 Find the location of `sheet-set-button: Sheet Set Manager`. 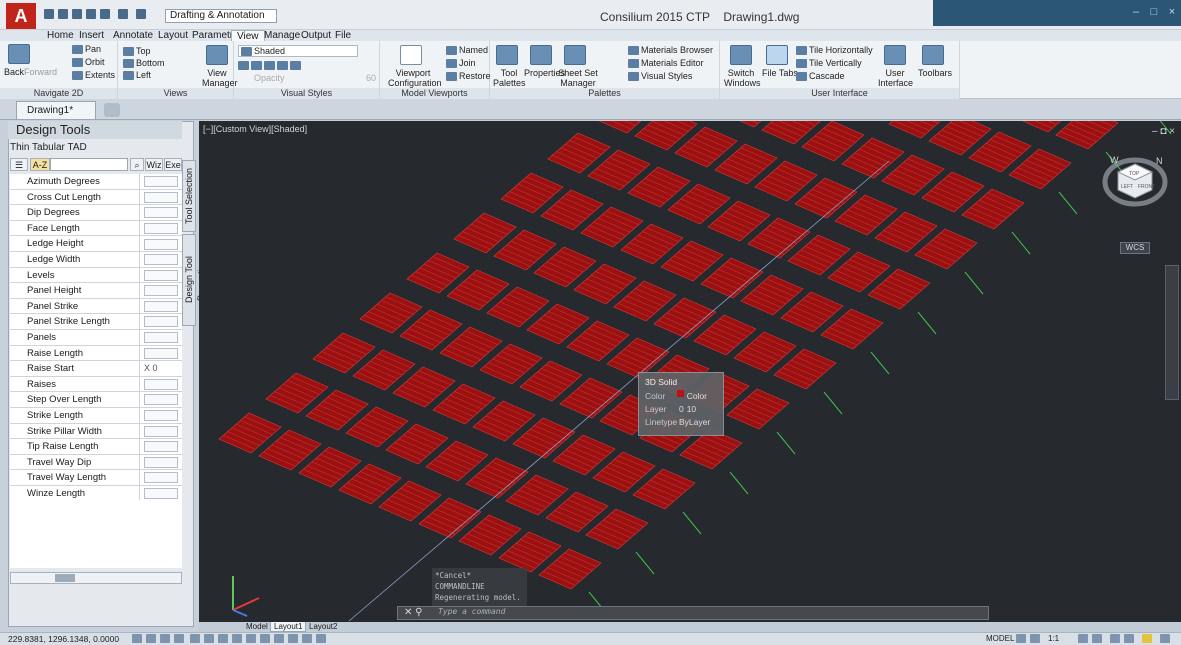

sheet-set-button: Sheet Set Manager is located at coordinates (578, 78).